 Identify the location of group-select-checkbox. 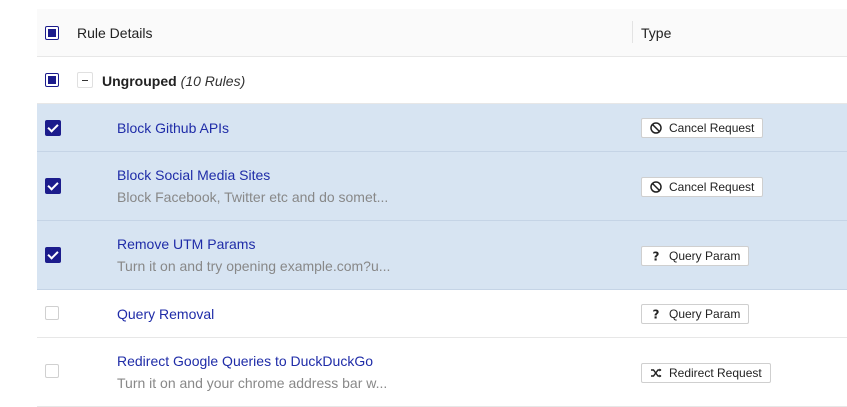
(52, 80).